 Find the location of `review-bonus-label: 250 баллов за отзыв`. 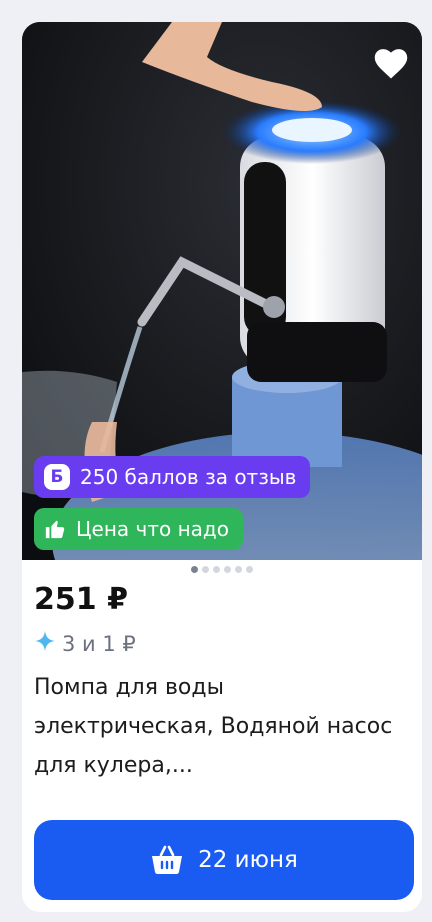

review-bonus-label: 250 баллов за отзыв is located at coordinates (188, 477).